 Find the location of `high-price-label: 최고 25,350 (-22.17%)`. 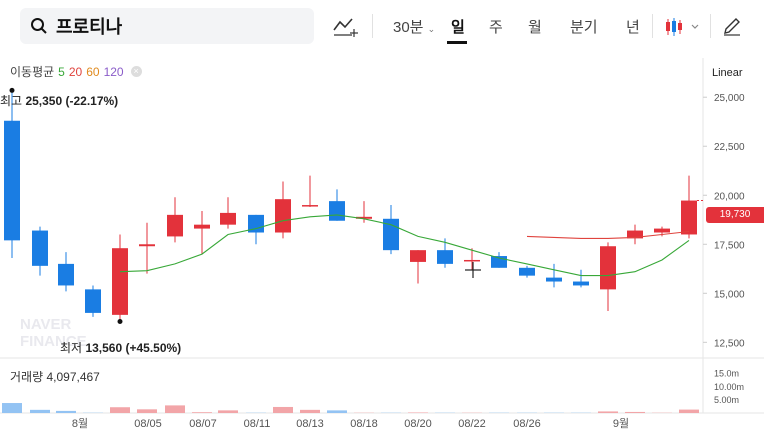

high-price-label: 최고 25,350 (-22.17%) is located at coordinates (59, 100).